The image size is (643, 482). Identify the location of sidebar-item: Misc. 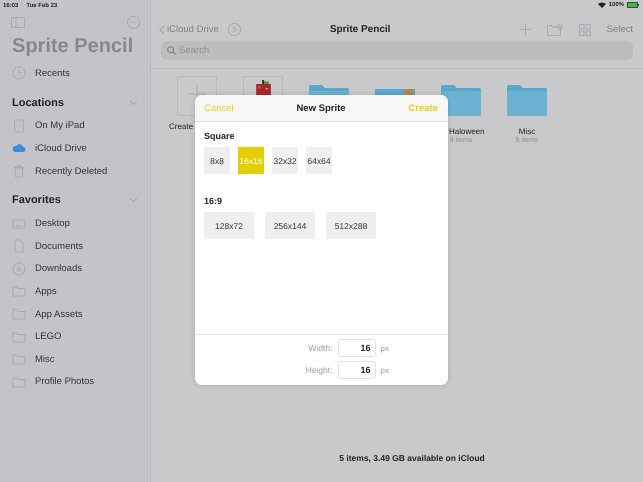
(75, 359).